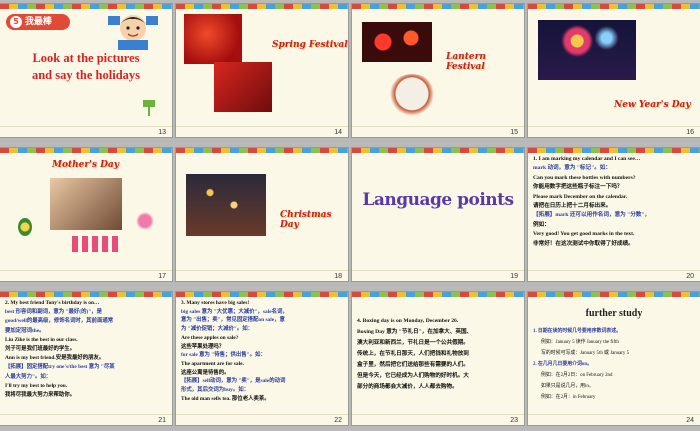 The height and width of the screenshot is (431, 700). Describe the element at coordinates (60, 367) in the screenshot. I see `text-line: 【拓展】固定搭配try one's/the best 意为 "尽某` at that location.